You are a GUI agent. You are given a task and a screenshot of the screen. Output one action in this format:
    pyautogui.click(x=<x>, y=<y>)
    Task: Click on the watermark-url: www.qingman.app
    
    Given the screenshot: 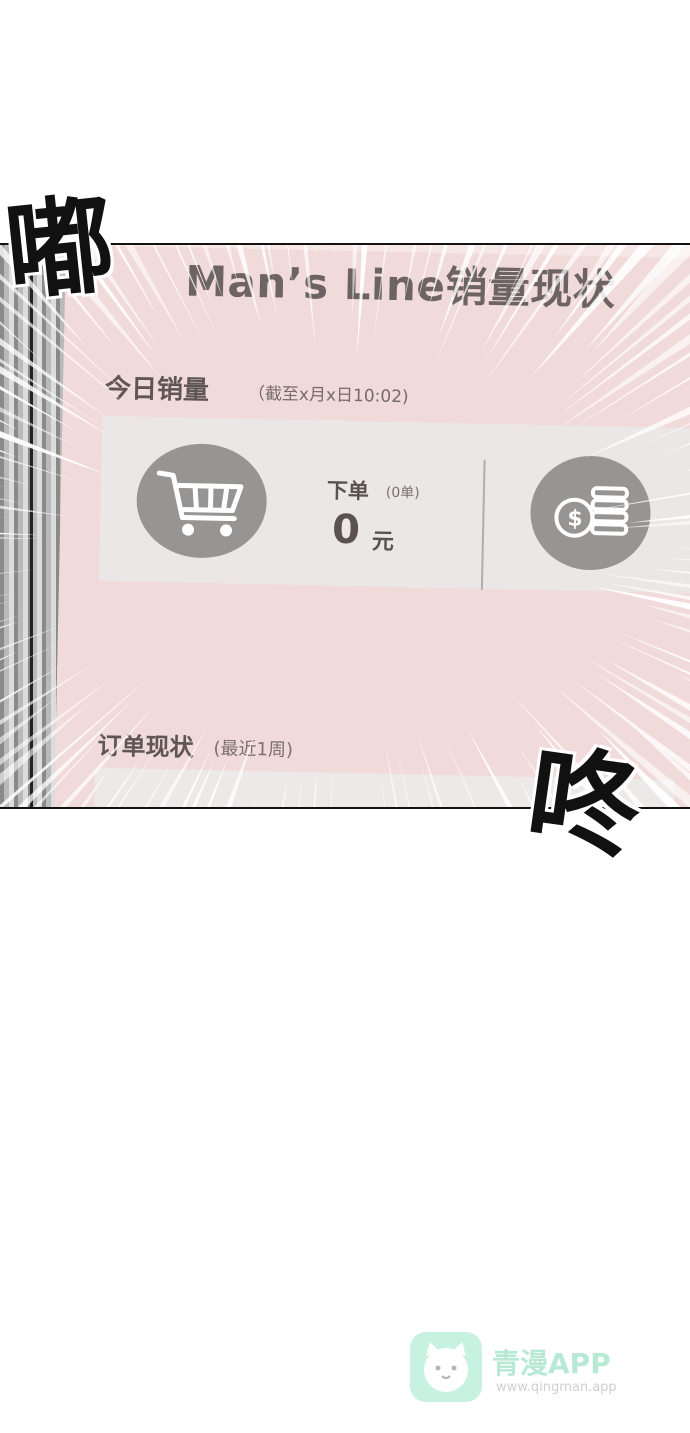 What is the action you would take?
    pyautogui.click(x=556, y=1387)
    